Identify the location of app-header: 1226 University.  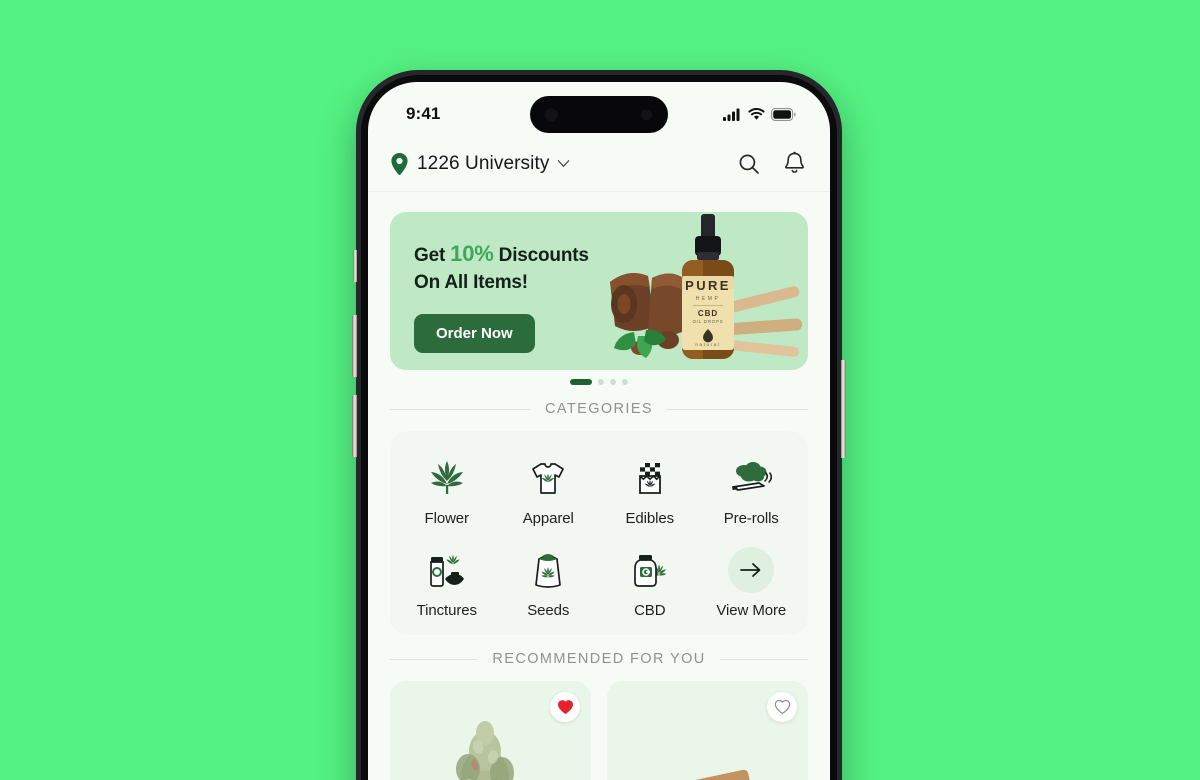
(599, 164).